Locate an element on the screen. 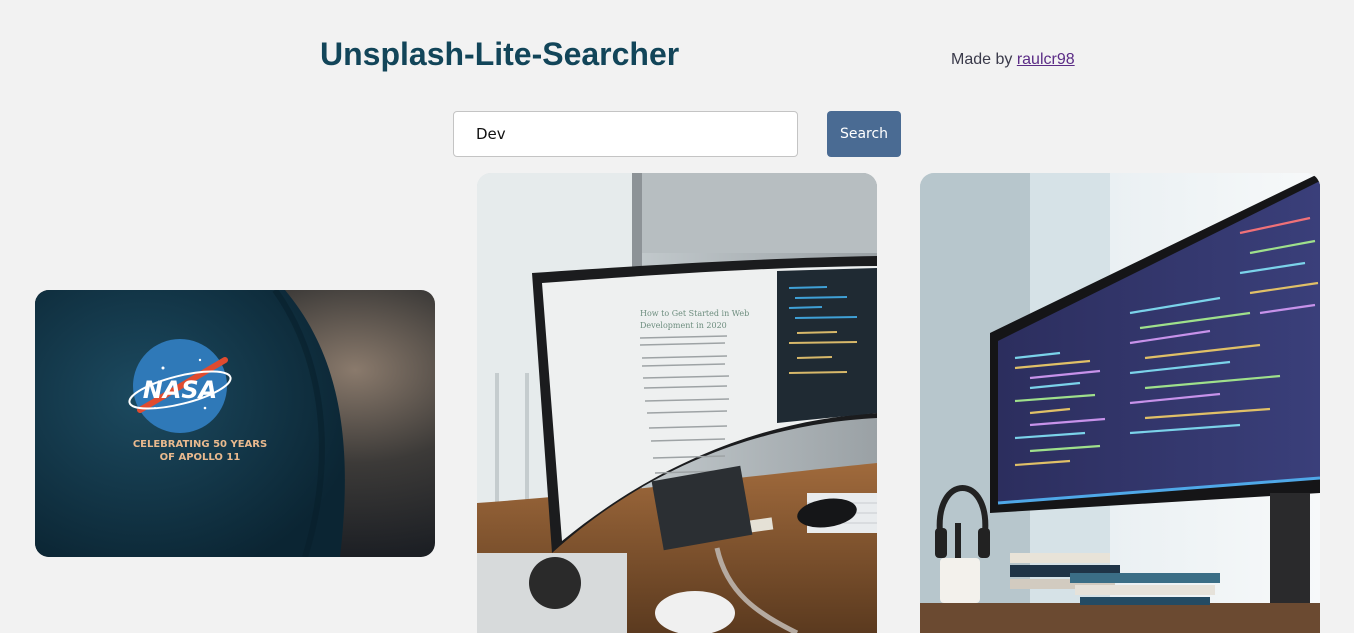 This screenshot has height=633, width=1354. nasa-sweater-photo: NASA CELEBRATING 50 YEARS OF APOLLO 11 is located at coordinates (235, 423).